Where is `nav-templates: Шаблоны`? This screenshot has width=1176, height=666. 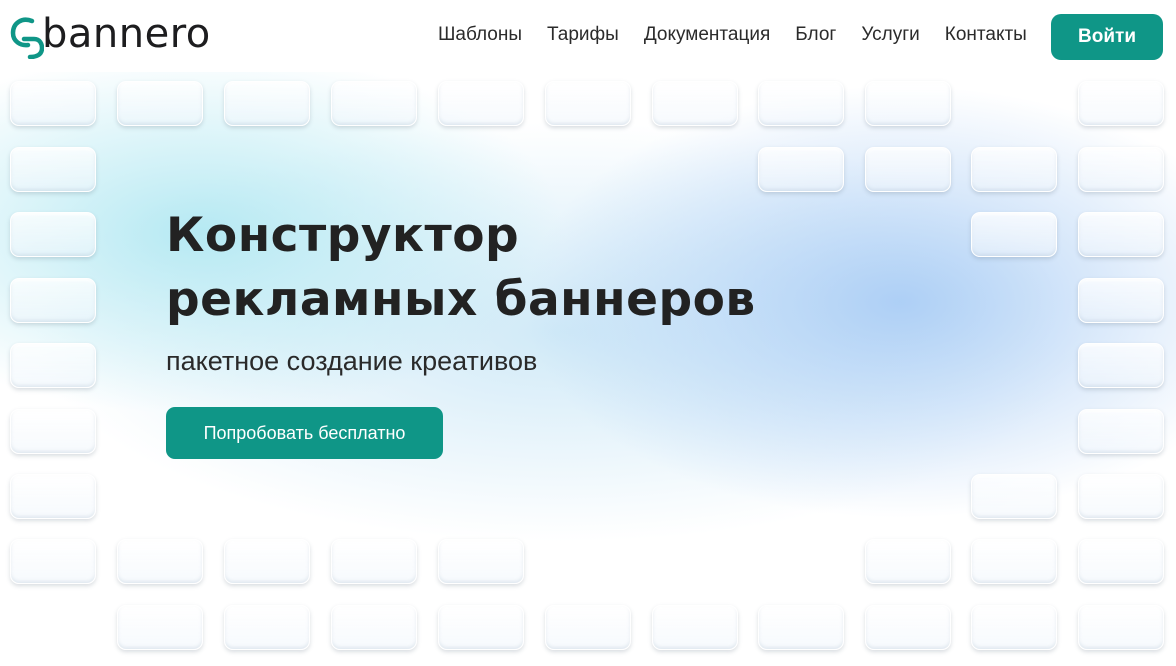 nav-templates: Шаблоны is located at coordinates (480, 35).